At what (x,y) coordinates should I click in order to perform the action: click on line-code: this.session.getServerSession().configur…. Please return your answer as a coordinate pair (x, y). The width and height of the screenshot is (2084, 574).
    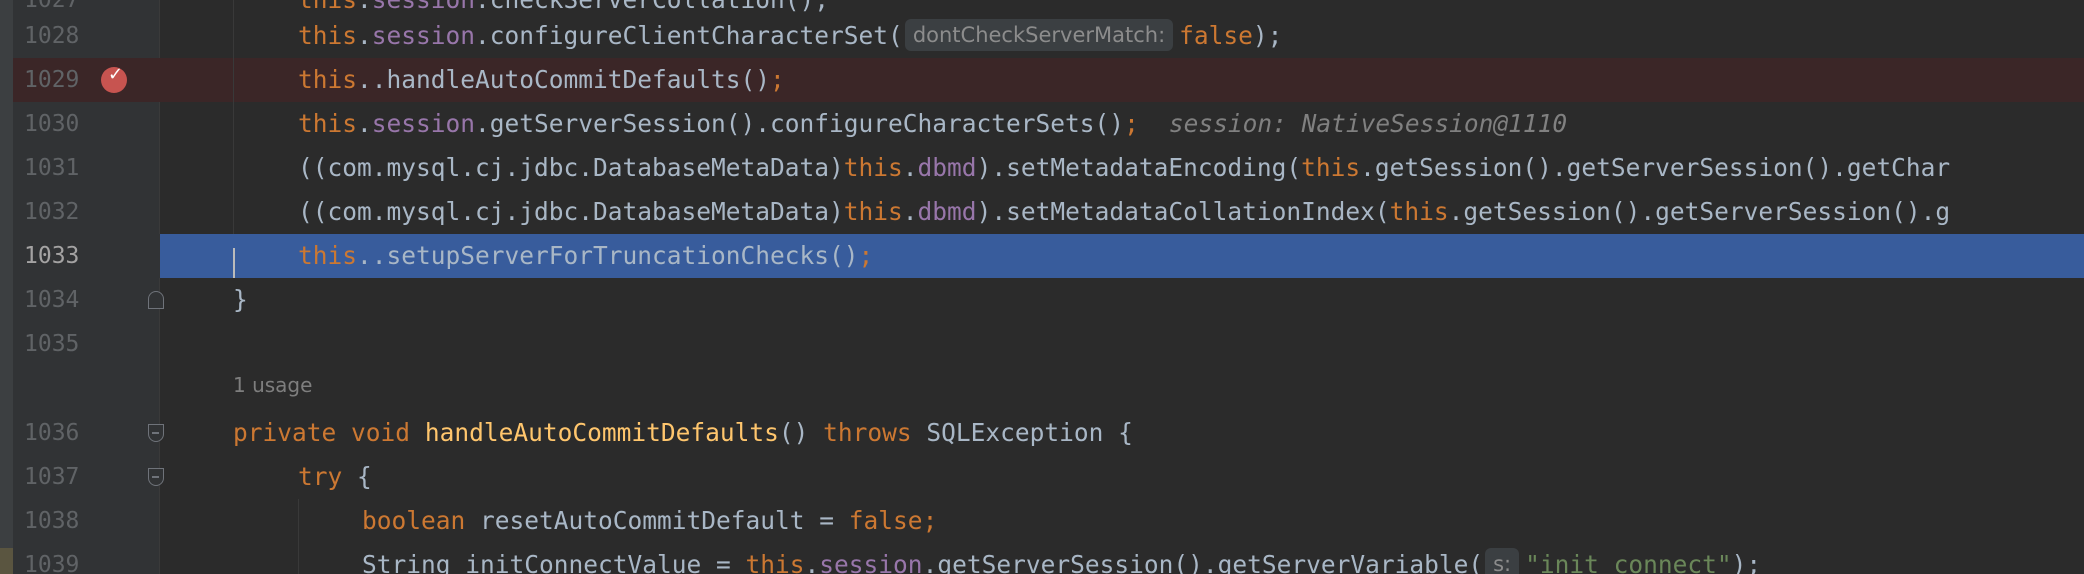
    Looking at the image, I should click on (933, 123).